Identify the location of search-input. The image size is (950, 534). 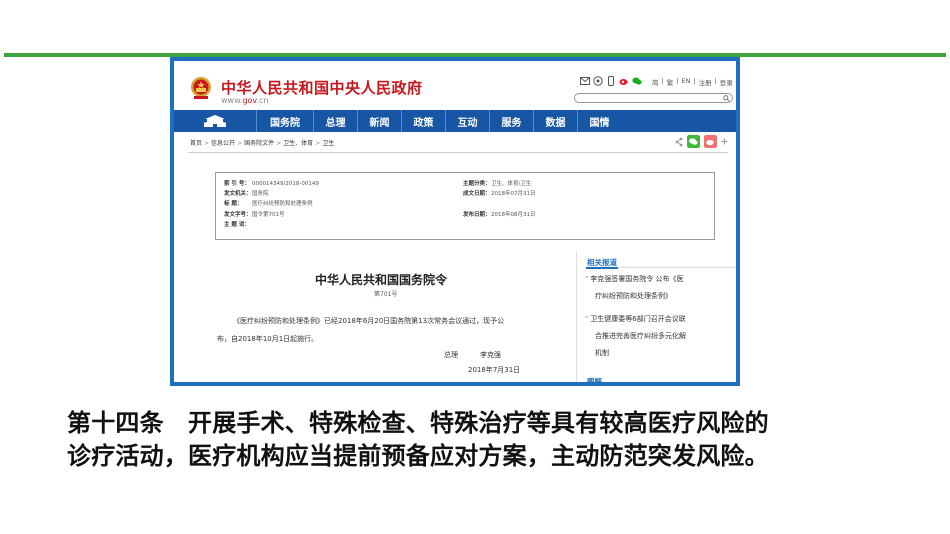
(653, 98).